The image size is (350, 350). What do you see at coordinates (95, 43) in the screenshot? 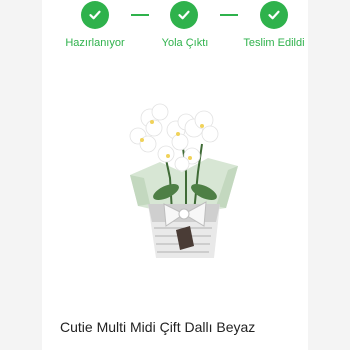
I see `step-1-label: Hazırlanıyor` at bounding box center [95, 43].